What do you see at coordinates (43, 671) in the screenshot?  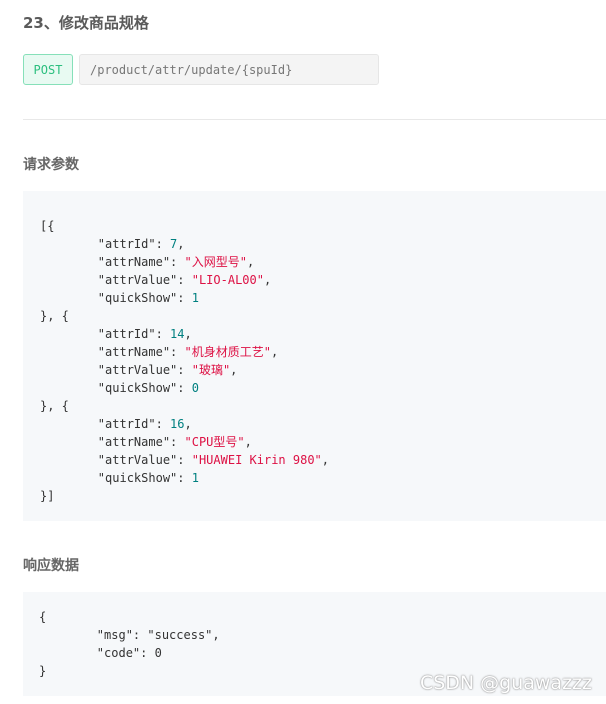 I see `code-token: }` at bounding box center [43, 671].